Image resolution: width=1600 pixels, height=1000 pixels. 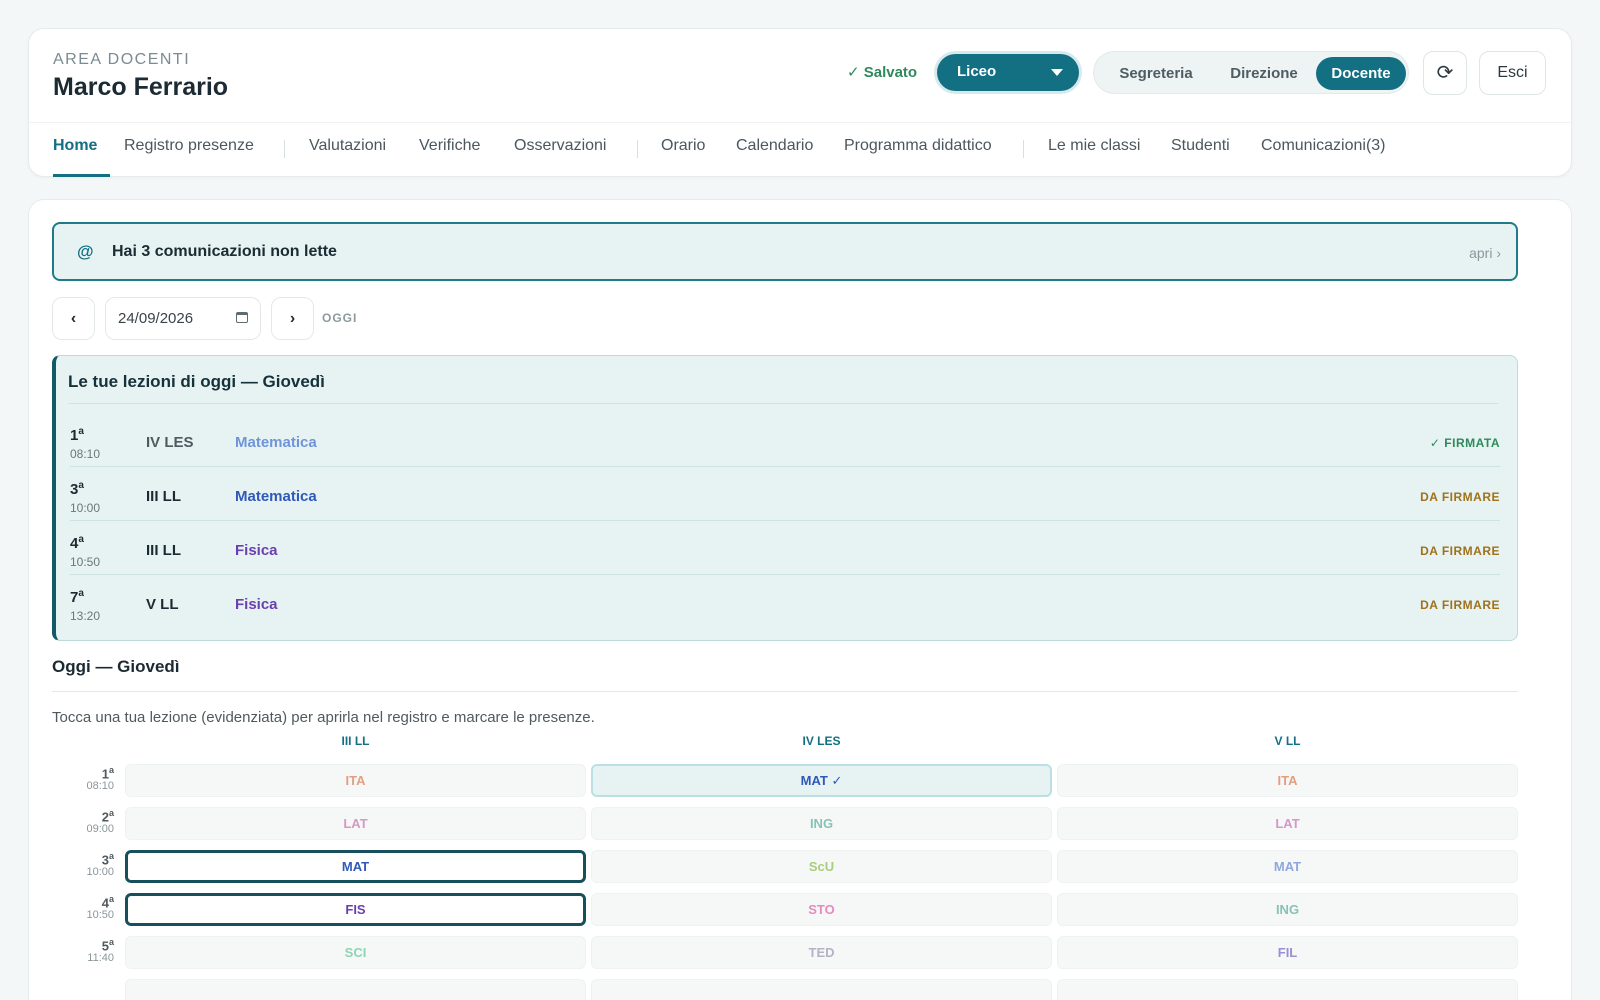 I want to click on role-switcher: Segreteria Direzione Docente, so click(x=1251, y=72).